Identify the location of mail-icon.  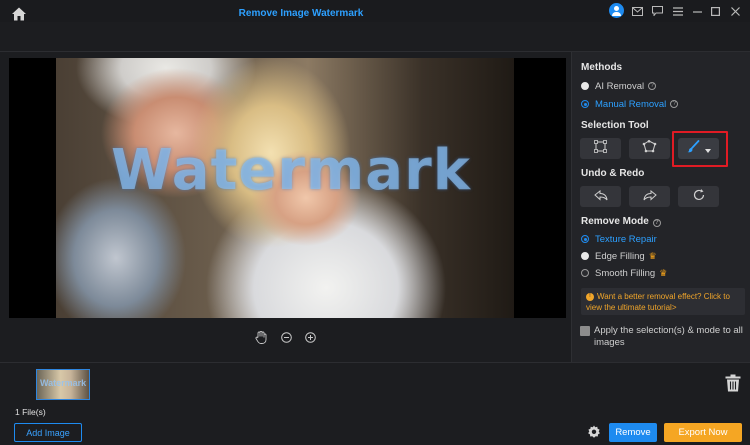
(637, 11).